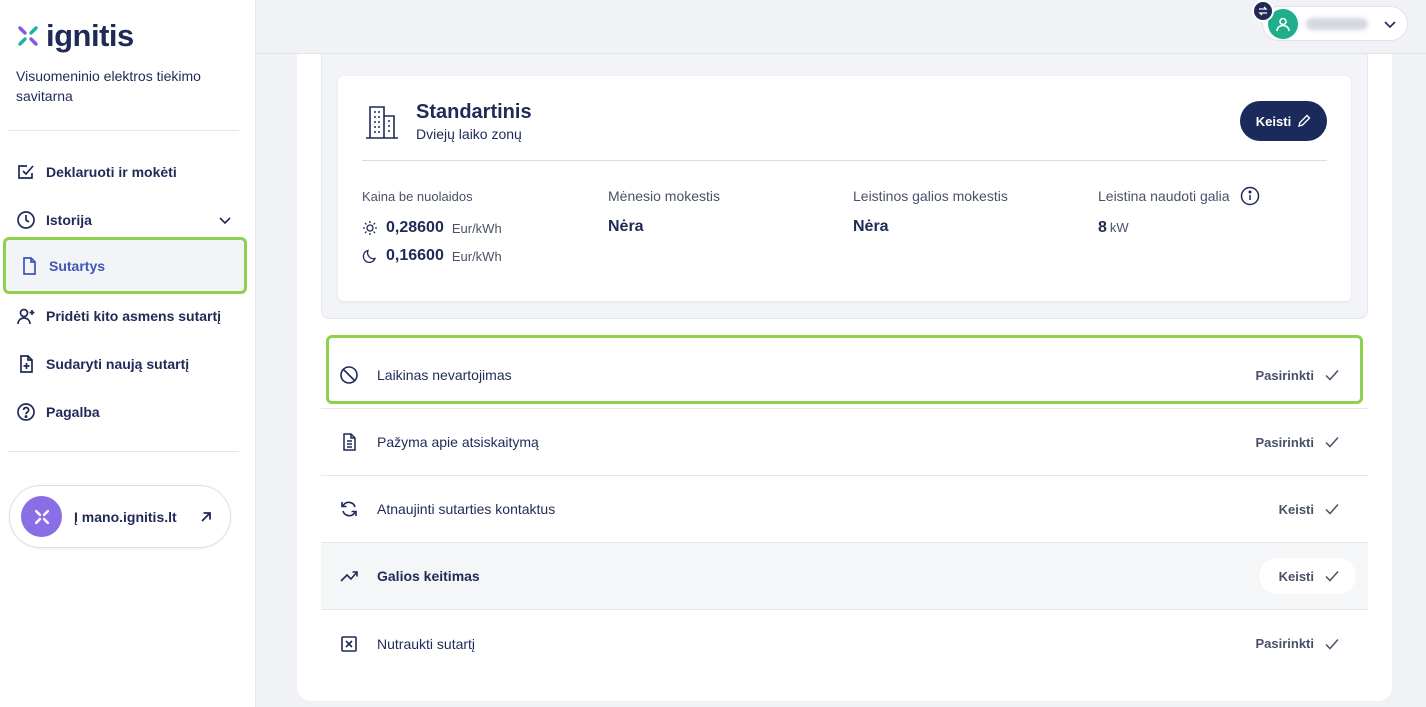  I want to click on option-laikinas-nevartojimas: Laikinas nevartojimas Pasirinkti, so click(844, 375).